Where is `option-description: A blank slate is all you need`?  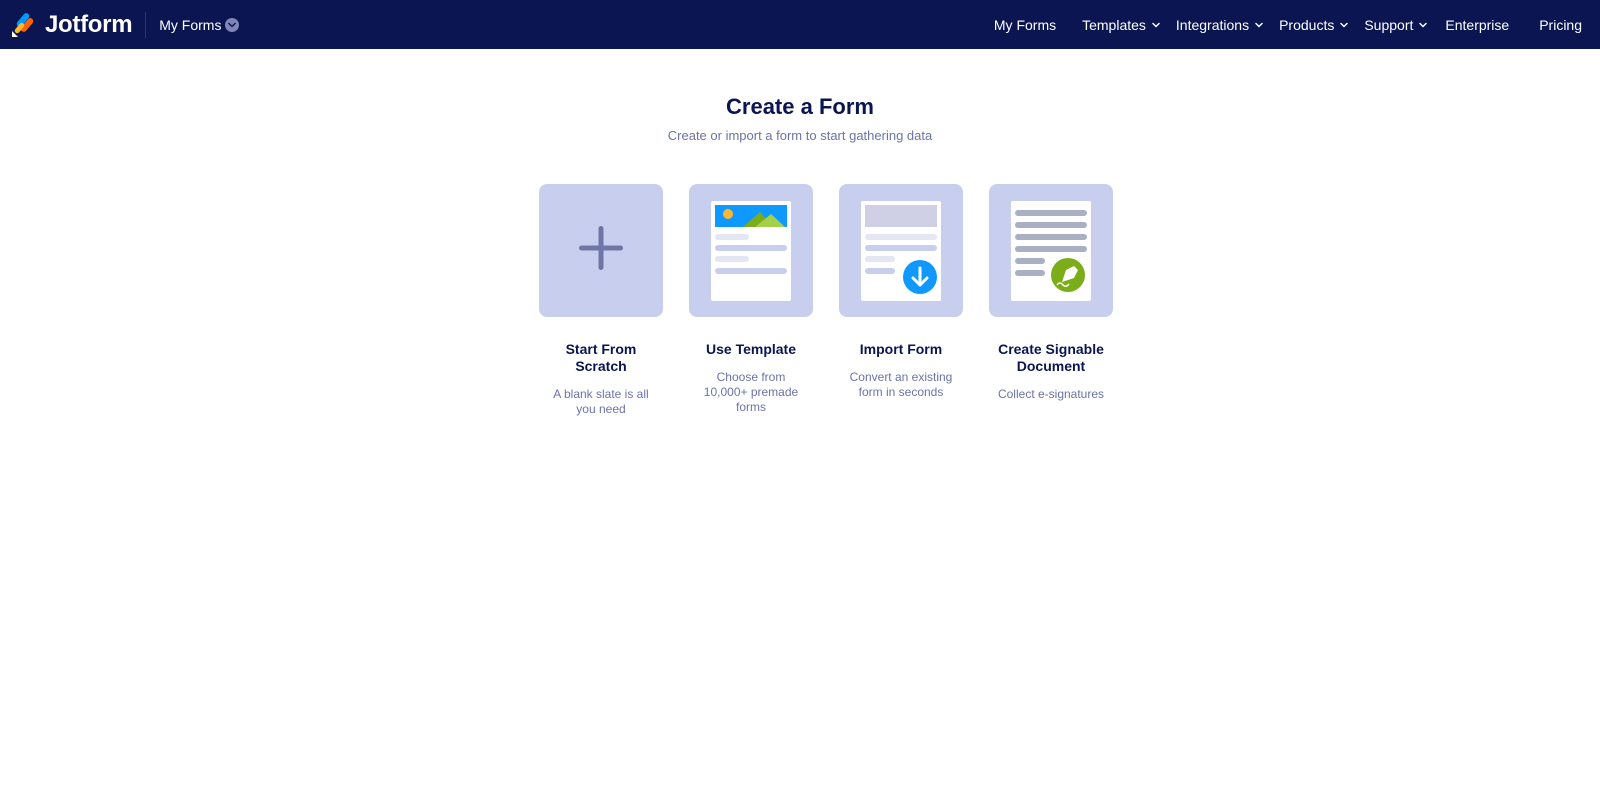 option-description: A blank slate is all you need is located at coordinates (601, 401).